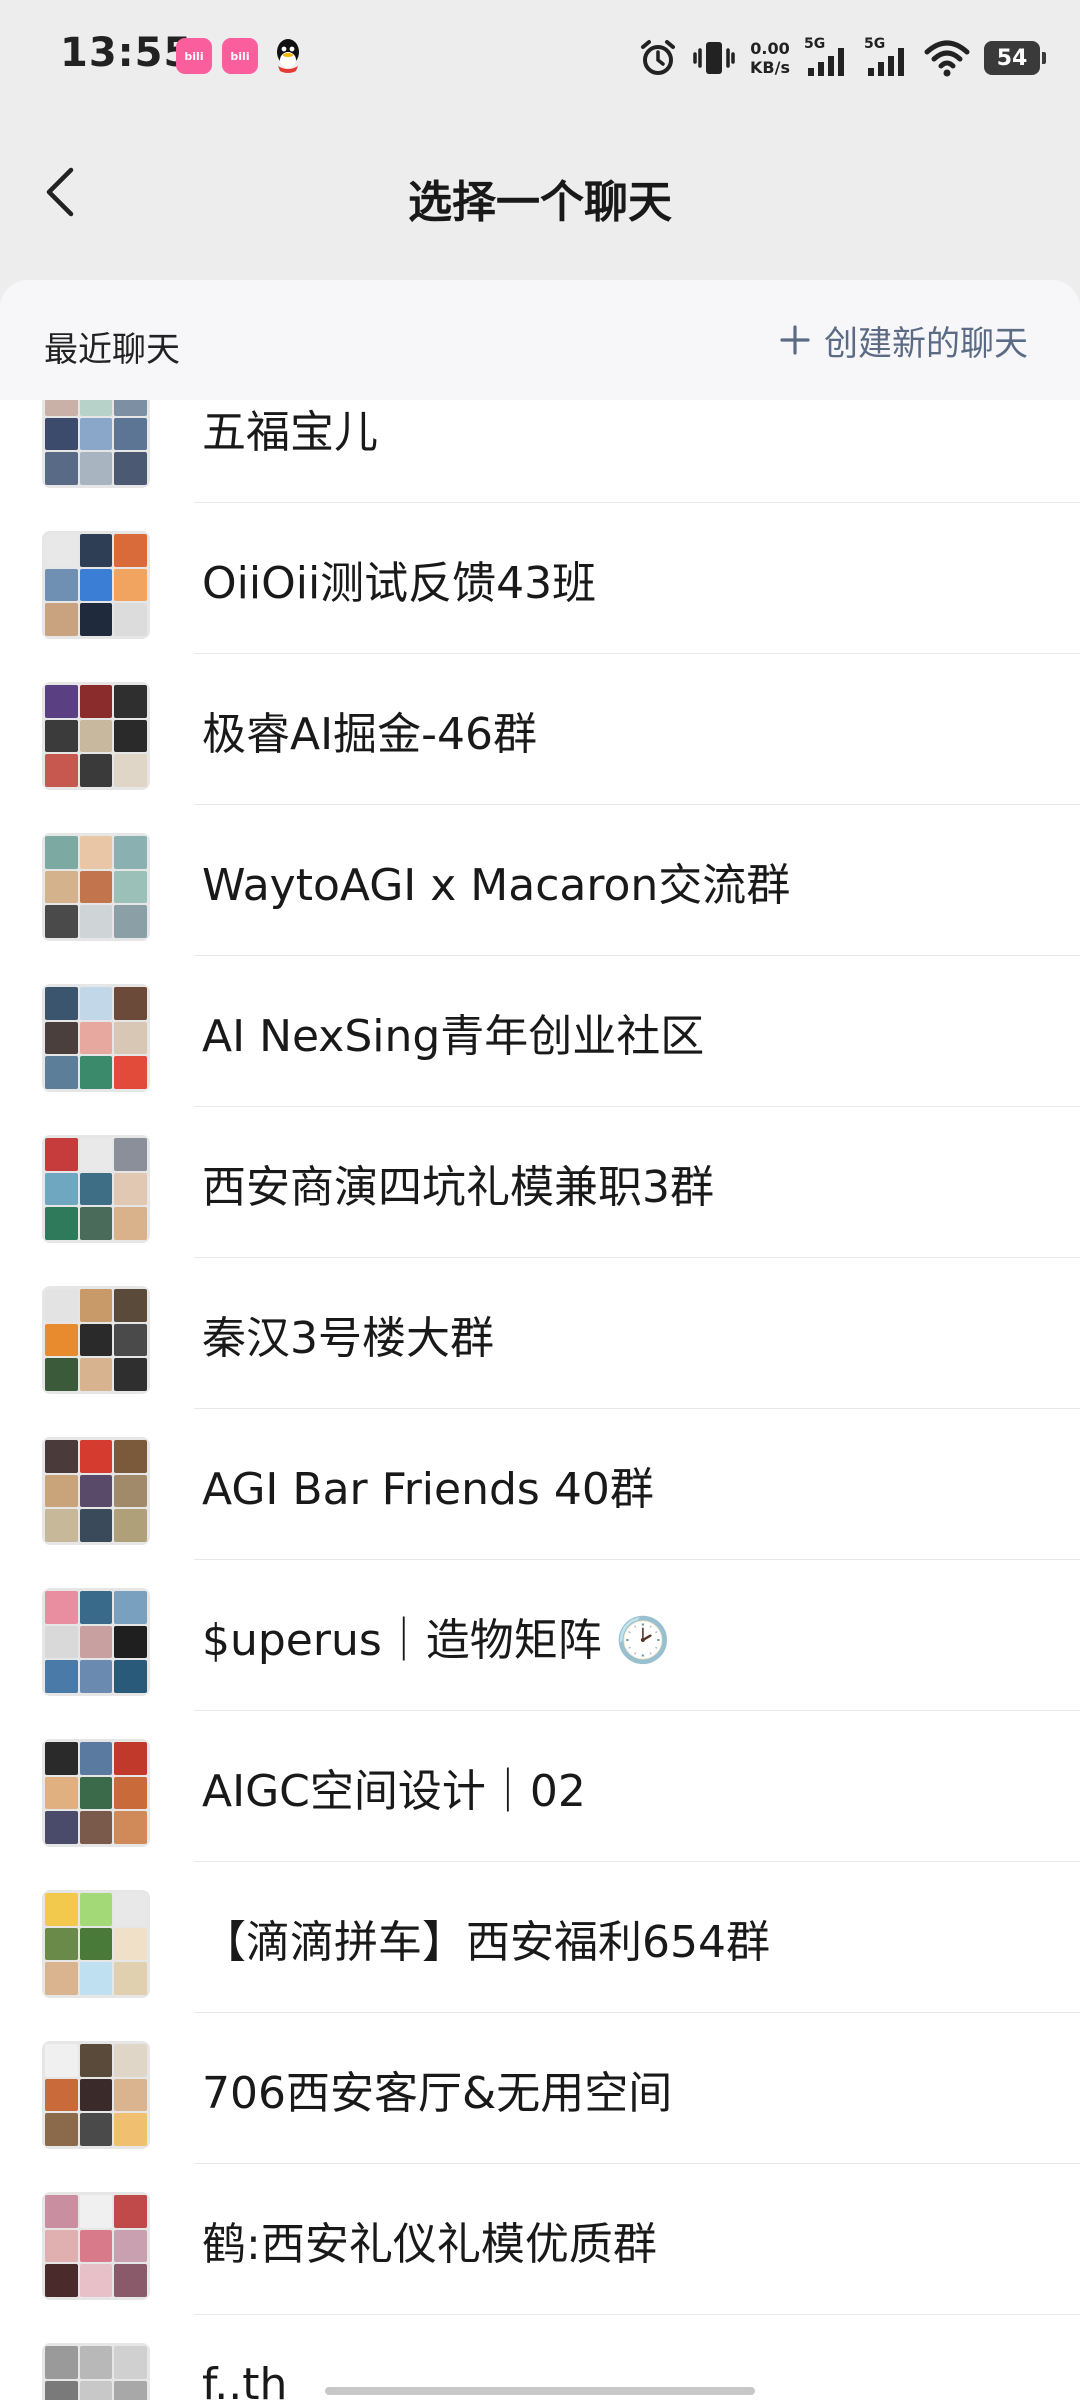 This screenshot has height=2400, width=1080. Describe the element at coordinates (453, 1036) in the screenshot. I see `chat-name: AI NexSing青年创业社区` at that location.